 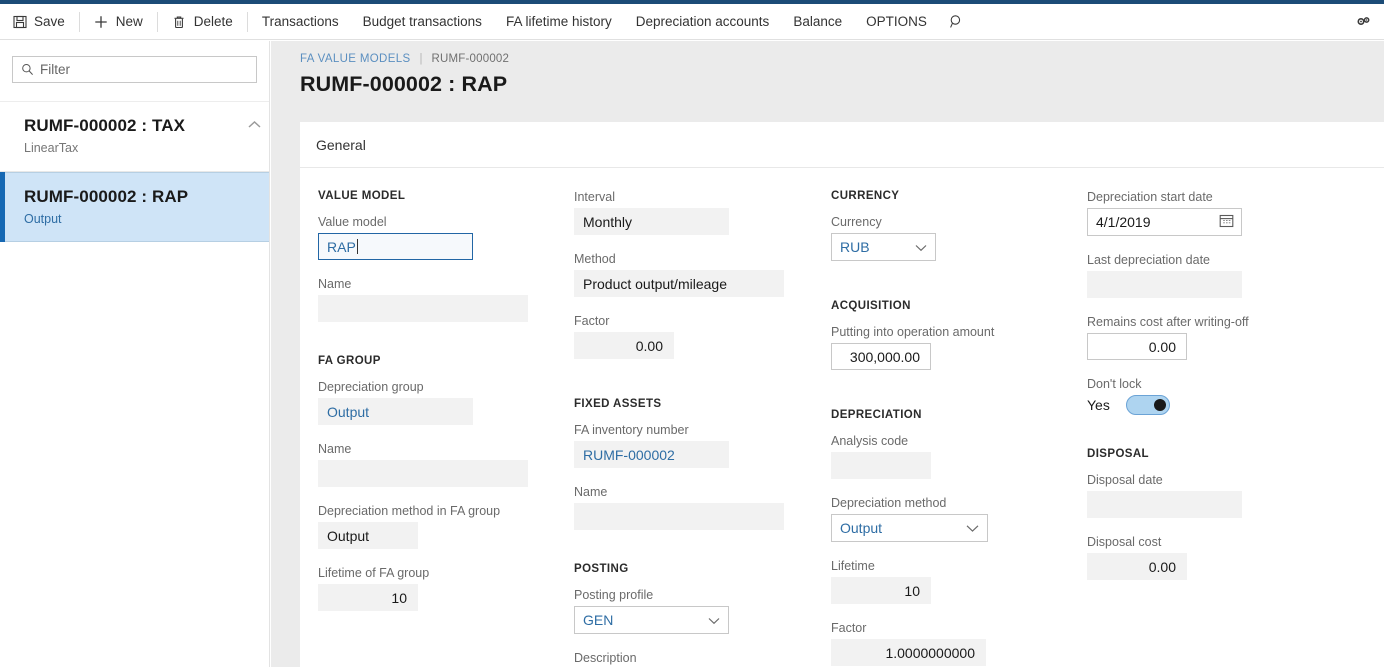 What do you see at coordinates (348, 535) in the screenshot?
I see `depreciation-method-in-fa-group-text: Output` at bounding box center [348, 535].